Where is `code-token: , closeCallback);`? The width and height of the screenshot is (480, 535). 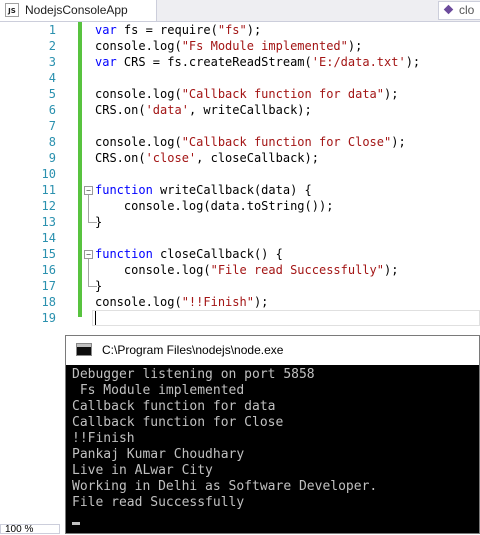 code-token: , closeCallback); is located at coordinates (257, 158).